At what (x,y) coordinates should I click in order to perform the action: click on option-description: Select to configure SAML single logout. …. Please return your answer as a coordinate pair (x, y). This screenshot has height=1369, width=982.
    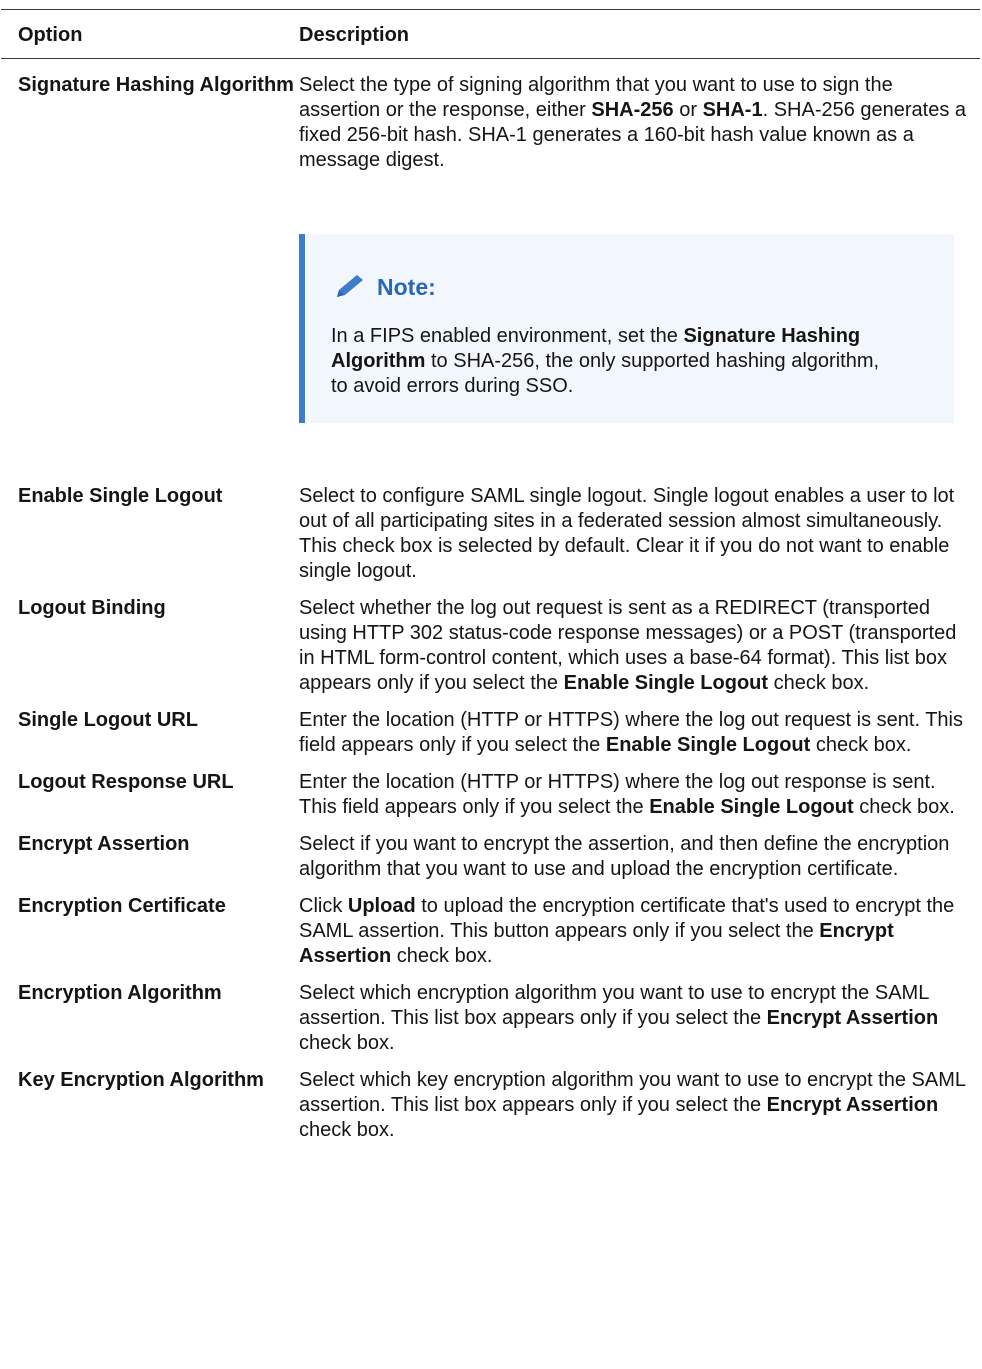
    Looking at the image, I should click on (627, 533).